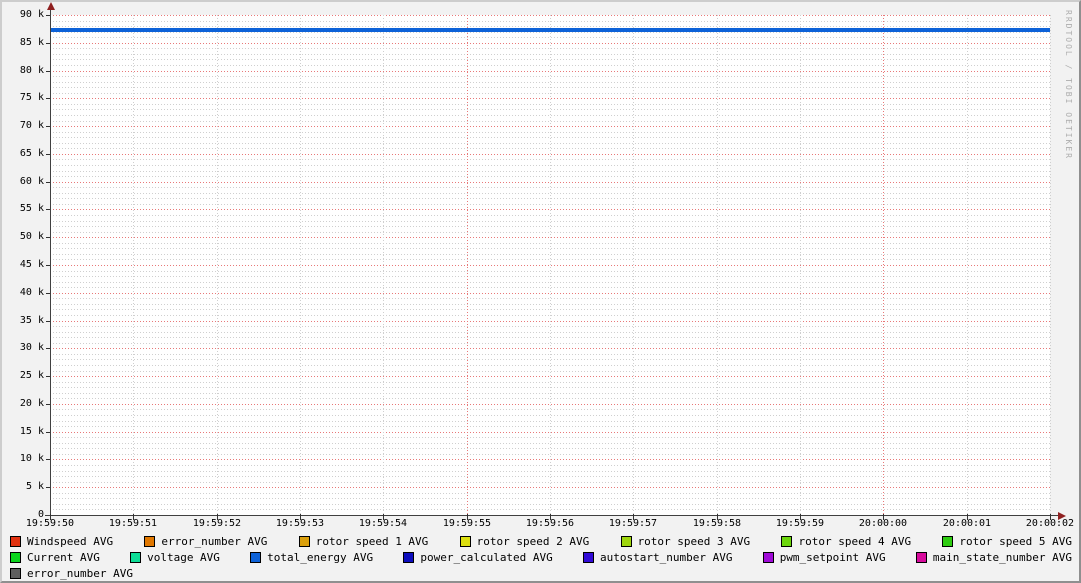  I want to click on y-axis-label: 75 k, so click(31, 98).